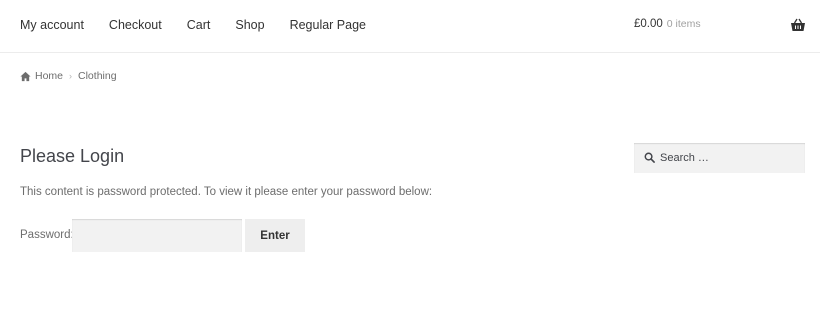 This screenshot has width=820, height=313. What do you see at coordinates (199, 25) in the screenshot?
I see `nav-item-cart: Cart` at bounding box center [199, 25].